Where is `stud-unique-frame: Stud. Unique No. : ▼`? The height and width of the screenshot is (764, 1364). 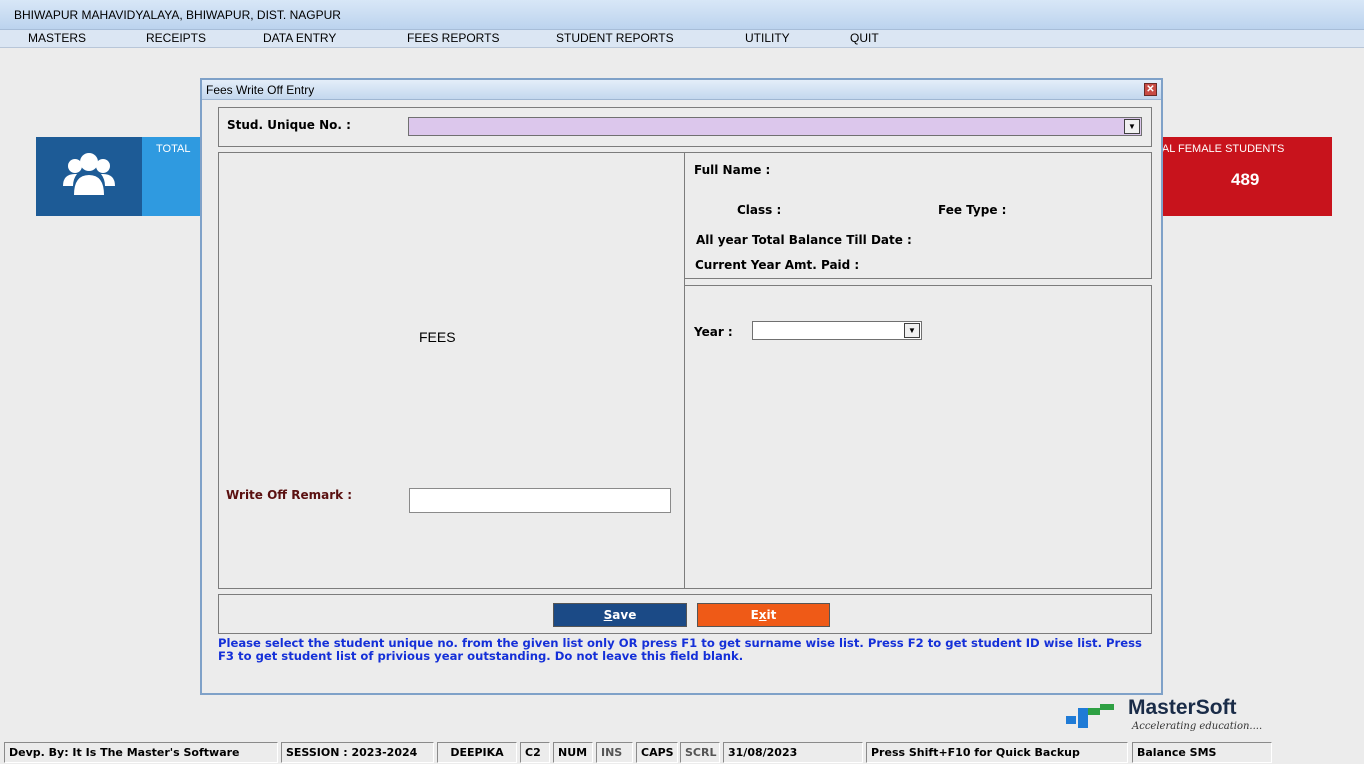
stud-unique-frame: Stud. Unique No. : ▼ is located at coordinates (685, 127).